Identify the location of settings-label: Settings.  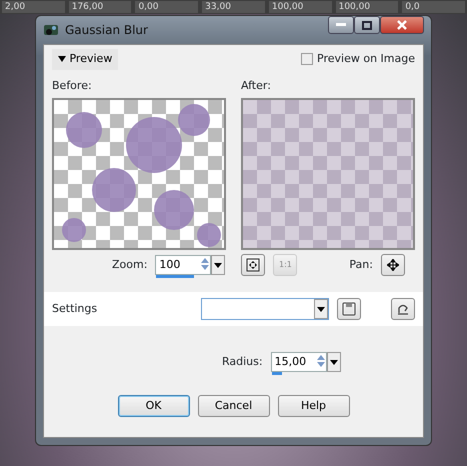
(75, 308).